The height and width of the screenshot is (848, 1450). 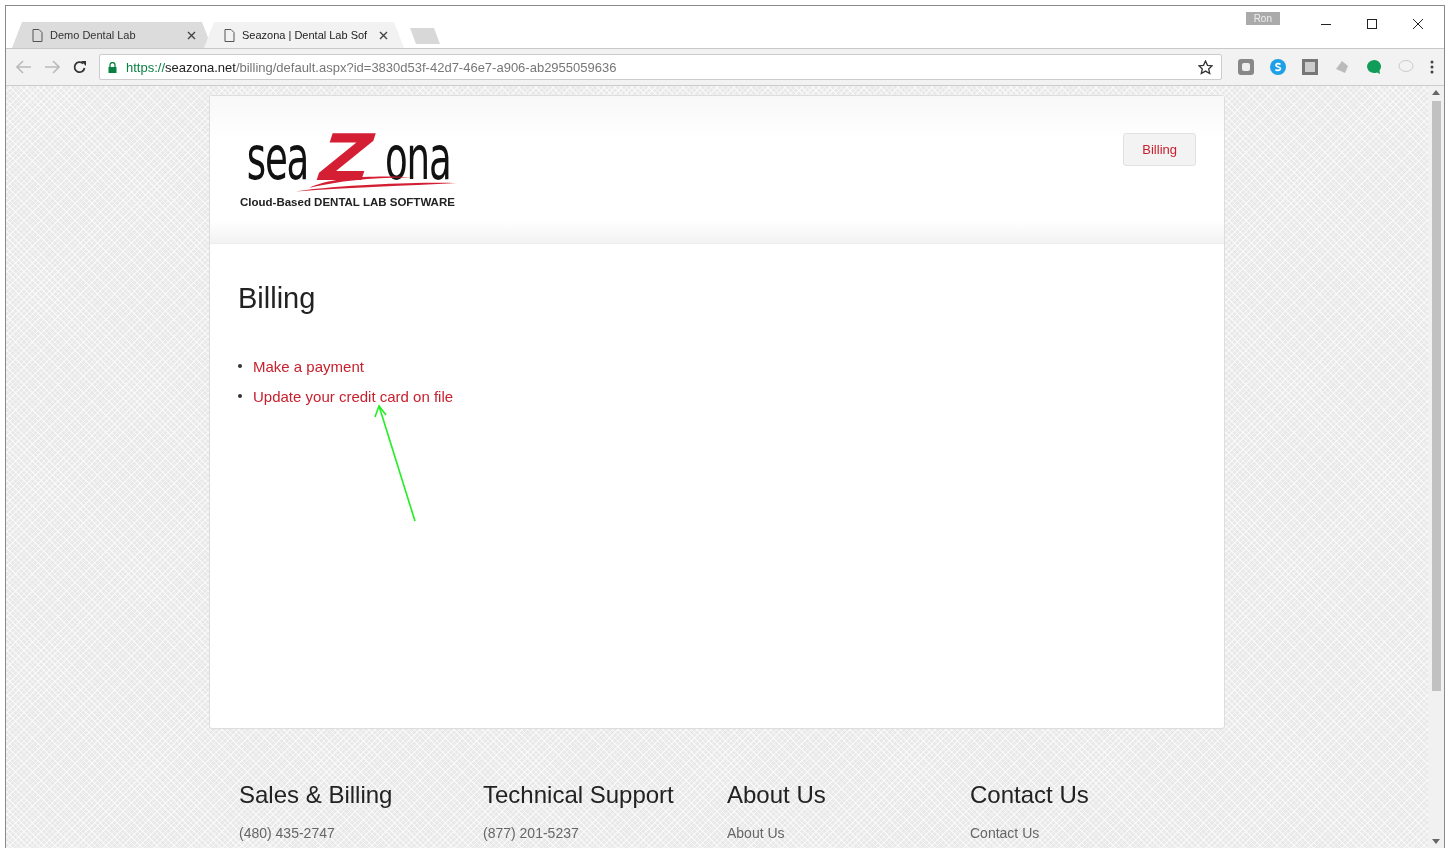 What do you see at coordinates (1432, 67) in the screenshot?
I see `menu-icon` at bounding box center [1432, 67].